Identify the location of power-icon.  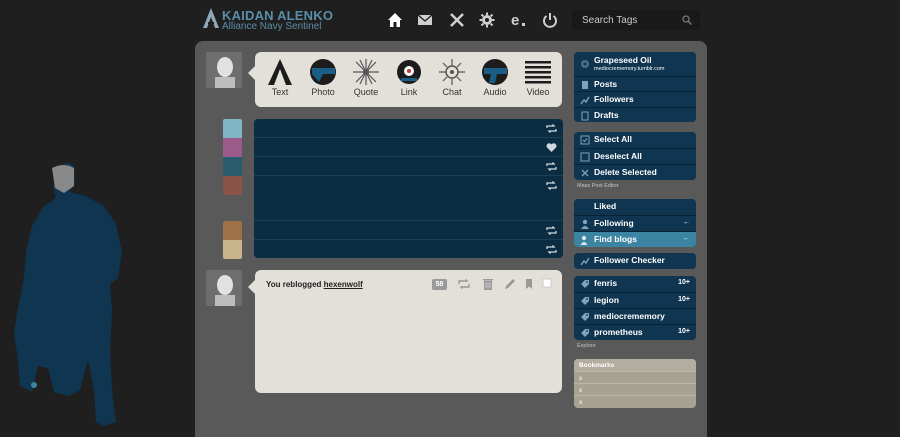
(550, 20).